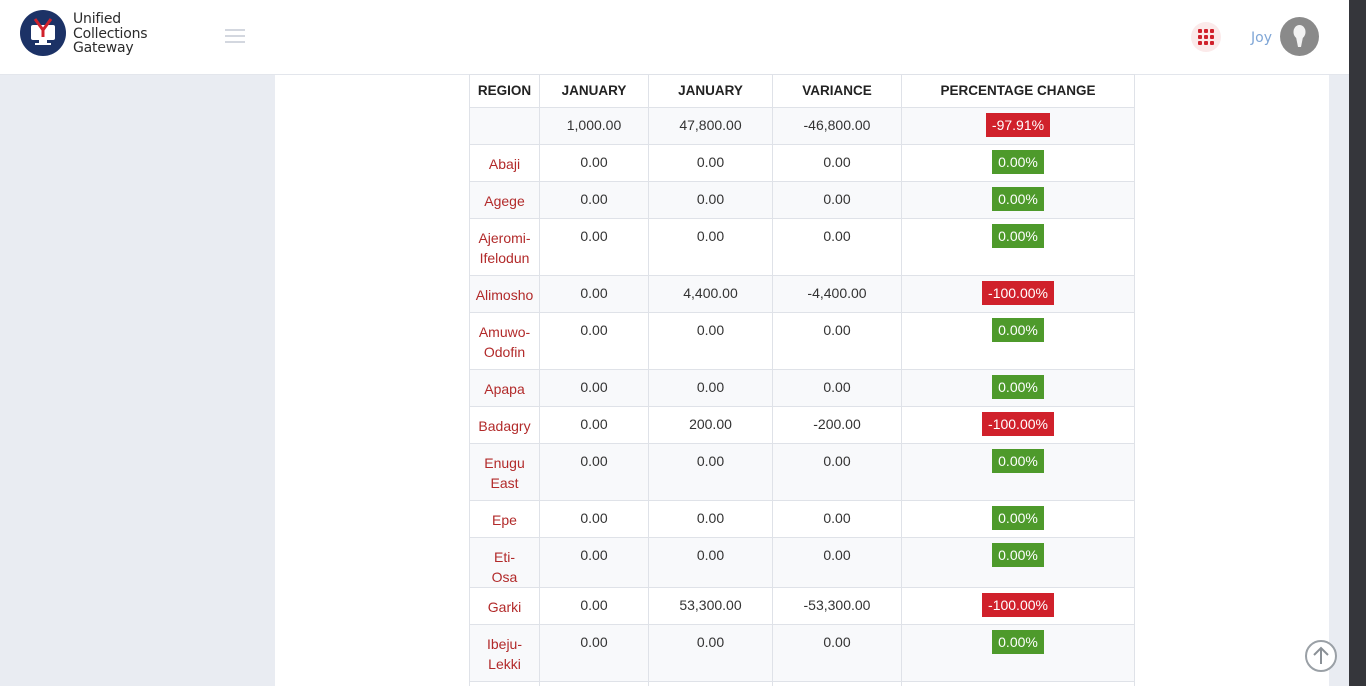 The height and width of the screenshot is (686, 1366). Describe the element at coordinates (837, 294) in the screenshot. I see `variance-value: -4,400.00` at that location.